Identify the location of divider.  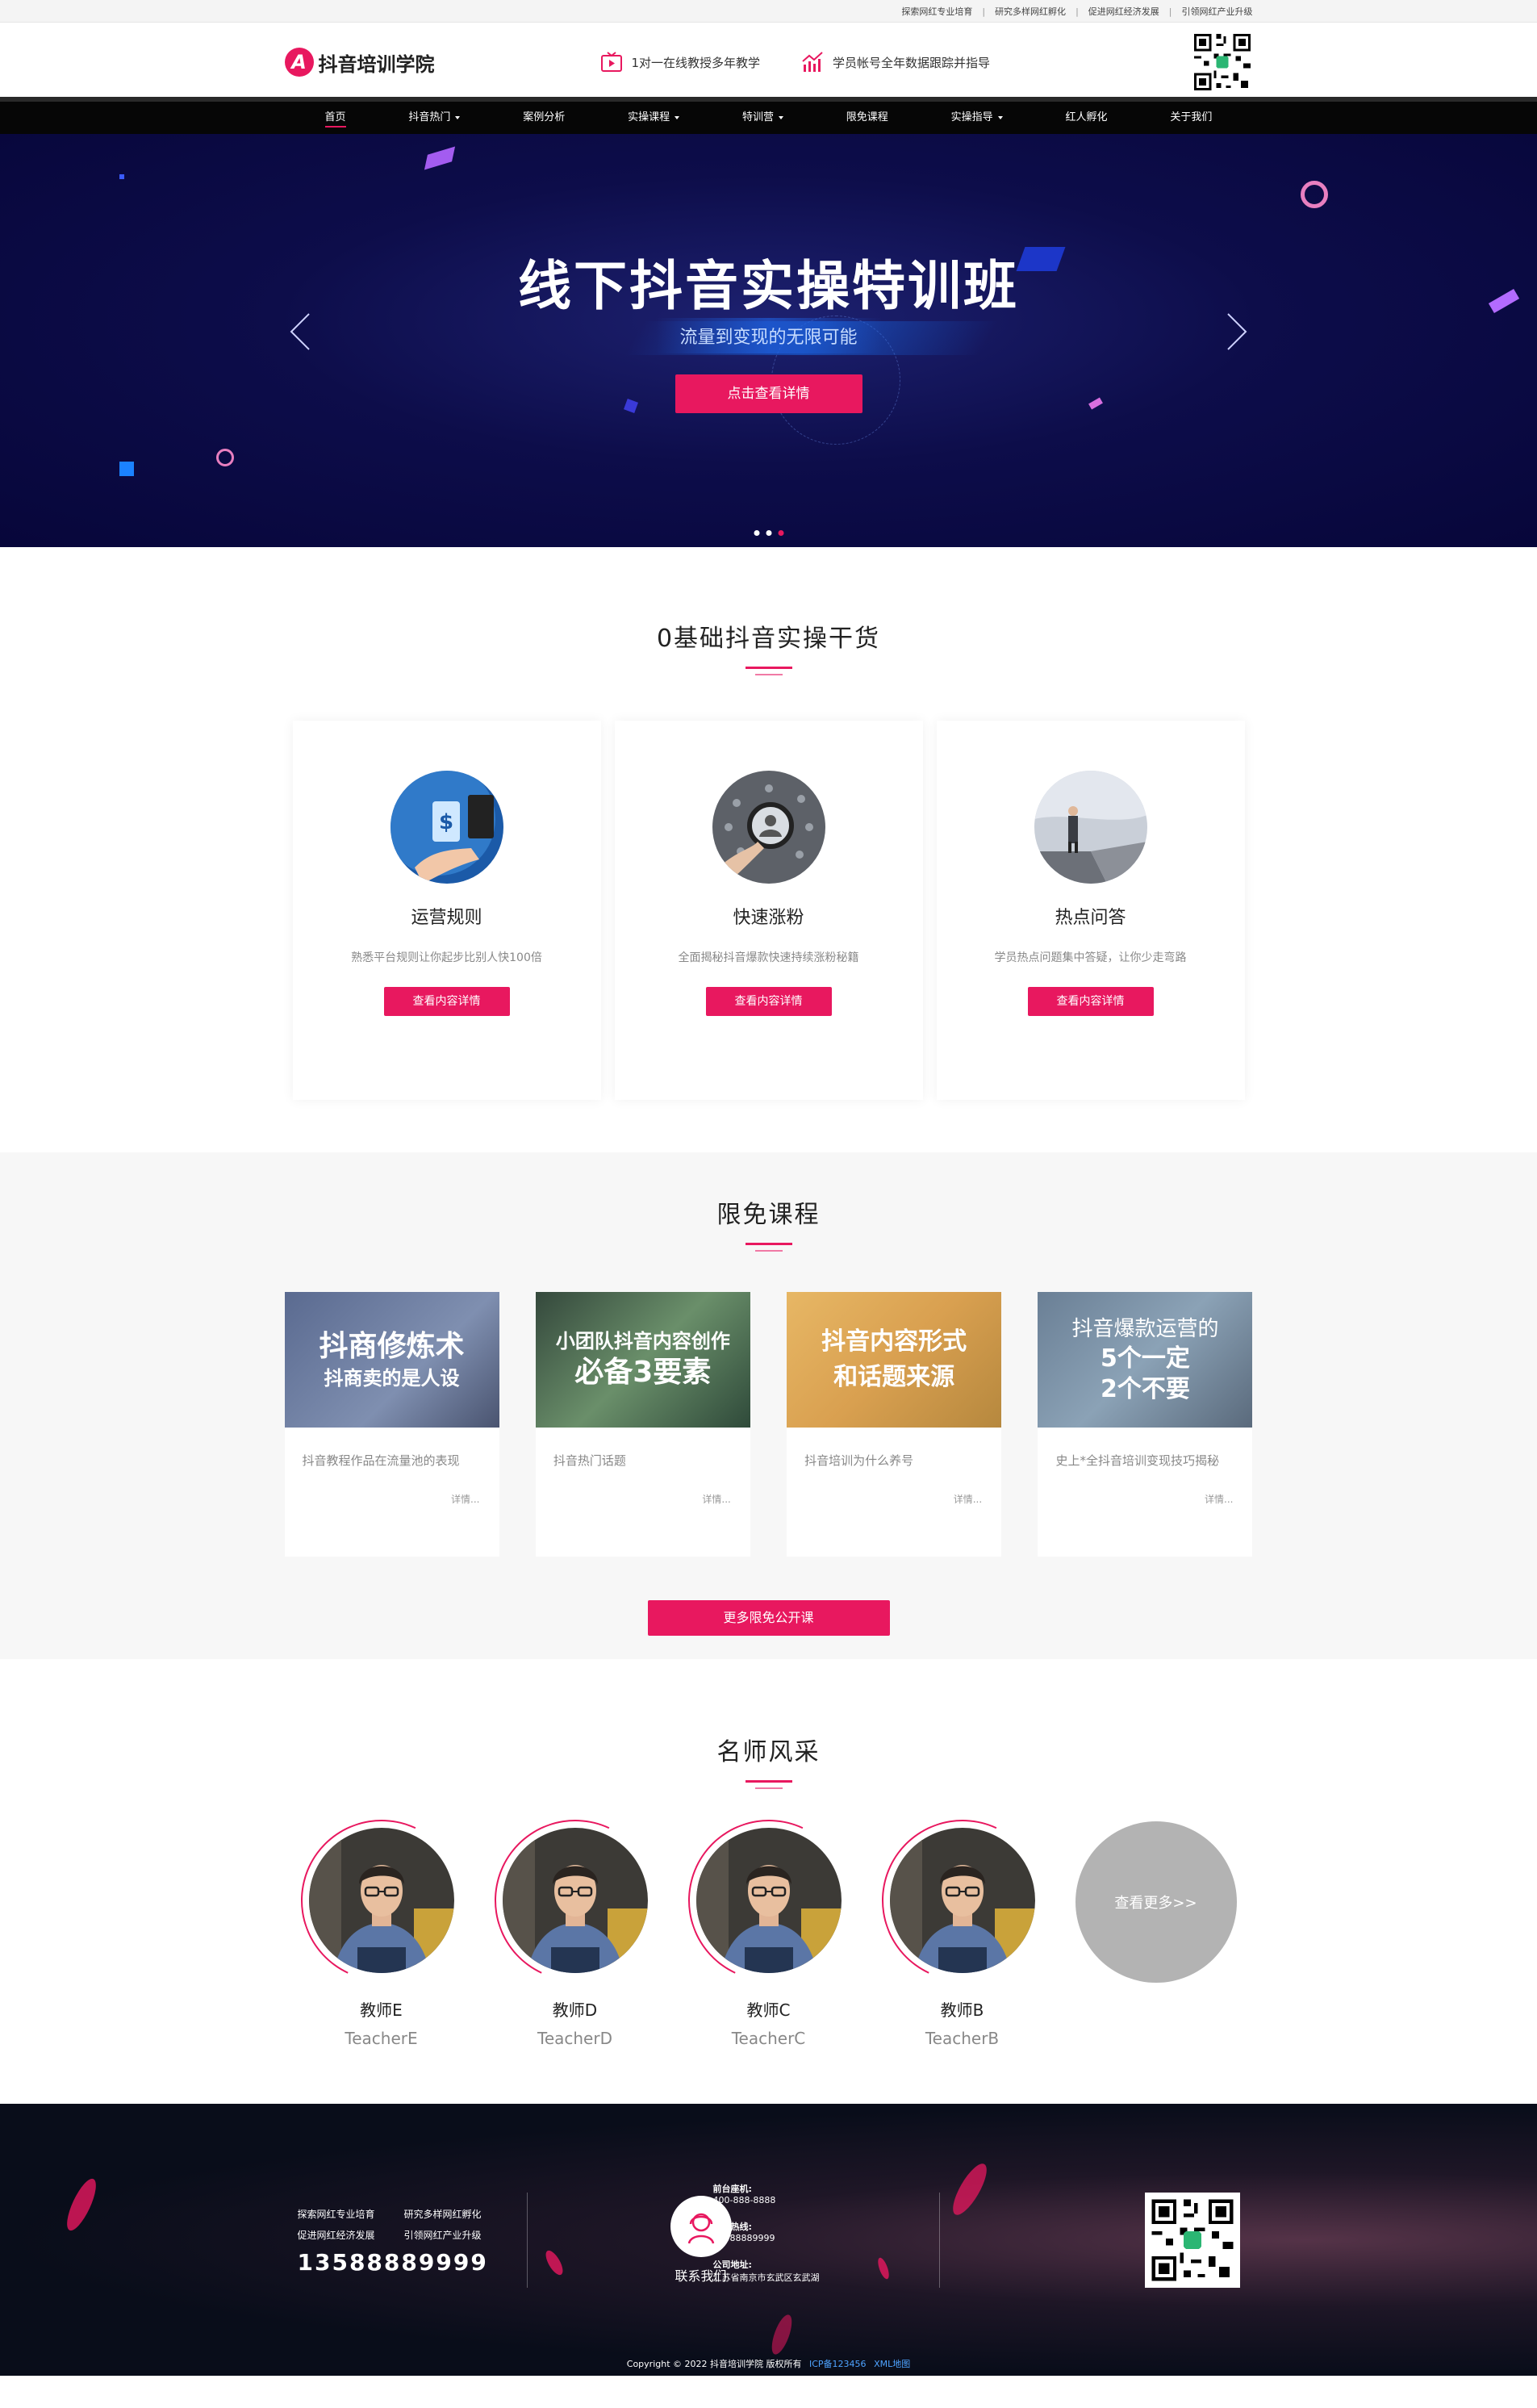
(527, 2240).